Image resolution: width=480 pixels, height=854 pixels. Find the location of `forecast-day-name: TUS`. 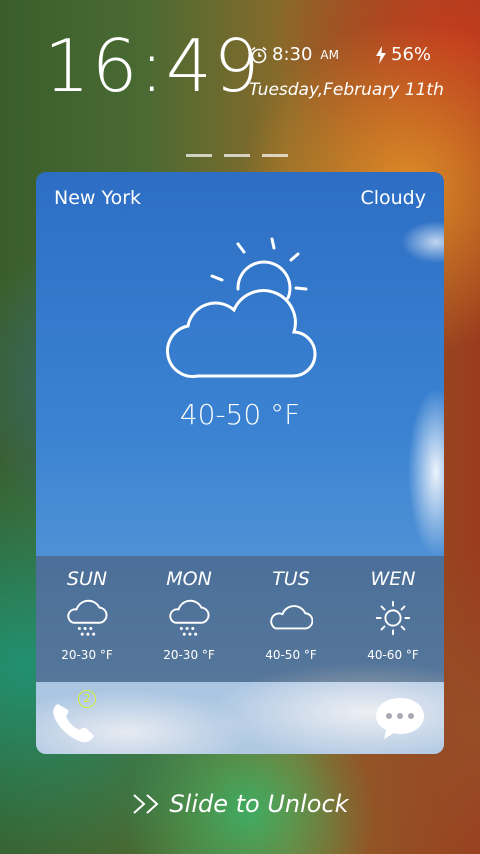

forecast-day-name: TUS is located at coordinates (291, 579).